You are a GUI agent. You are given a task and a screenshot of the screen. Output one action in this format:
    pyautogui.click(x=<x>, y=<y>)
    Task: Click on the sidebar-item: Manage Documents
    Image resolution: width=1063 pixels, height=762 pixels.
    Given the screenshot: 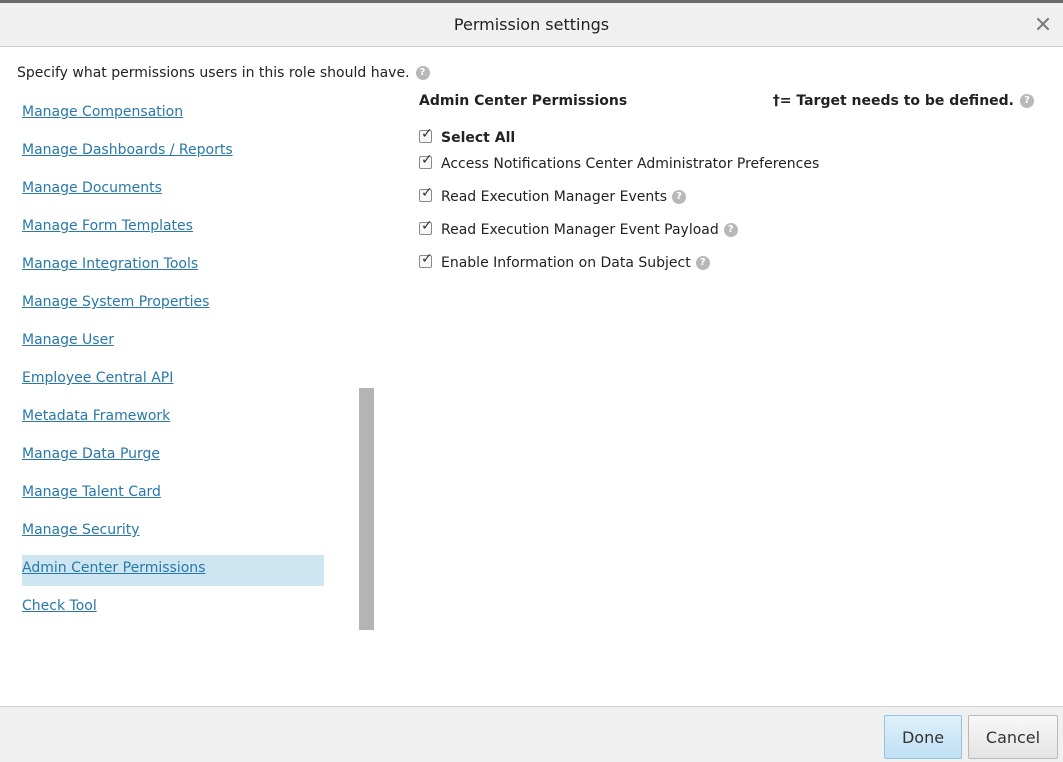 What is the action you would take?
    pyautogui.click(x=173, y=190)
    